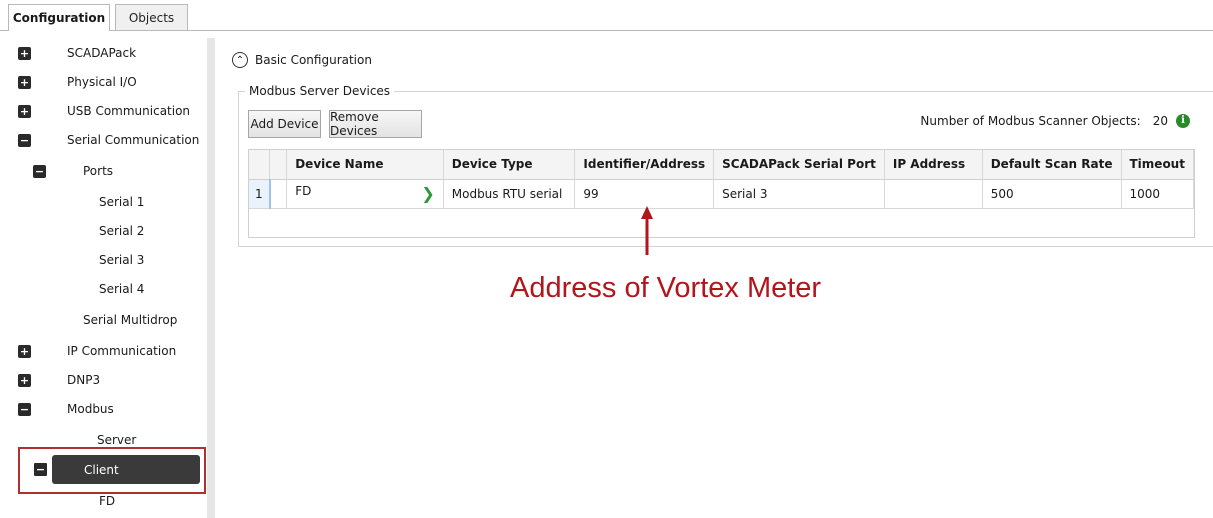  I want to click on tab-configuration: Configuration, so click(59, 17).